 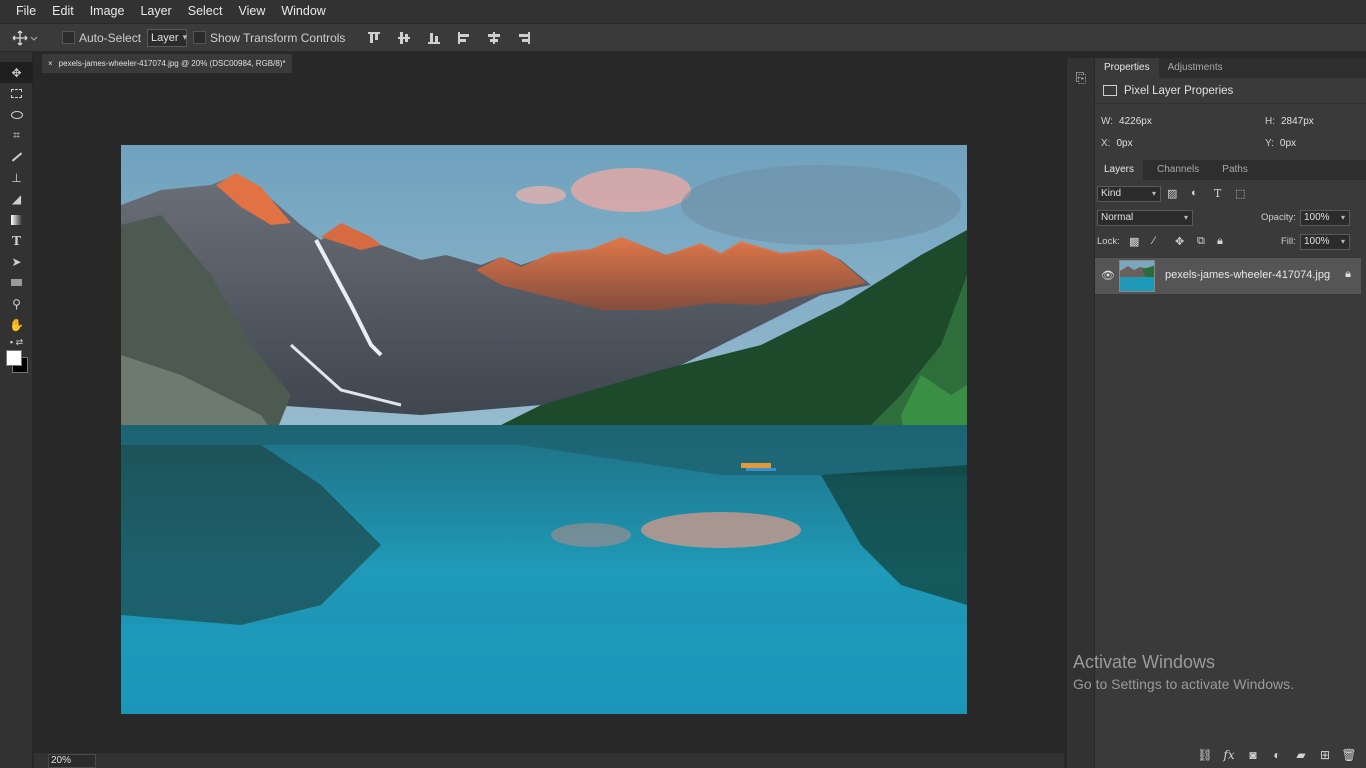 What do you see at coordinates (1145, 218) in the screenshot?
I see `blend-mode-dropdown: Normal ▾` at bounding box center [1145, 218].